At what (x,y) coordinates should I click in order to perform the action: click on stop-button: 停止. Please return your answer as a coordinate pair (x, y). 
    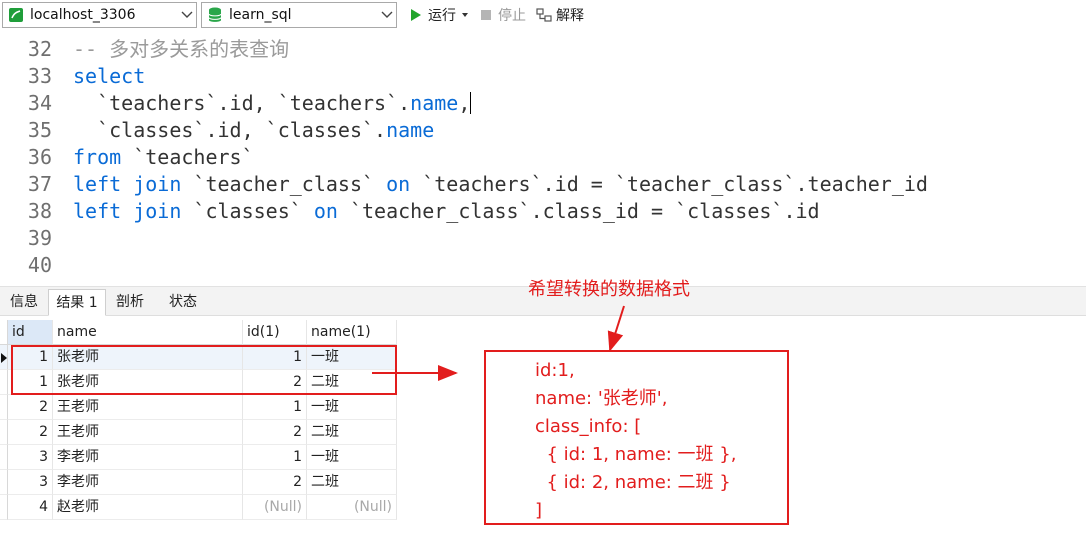
    Looking at the image, I should click on (502, 15).